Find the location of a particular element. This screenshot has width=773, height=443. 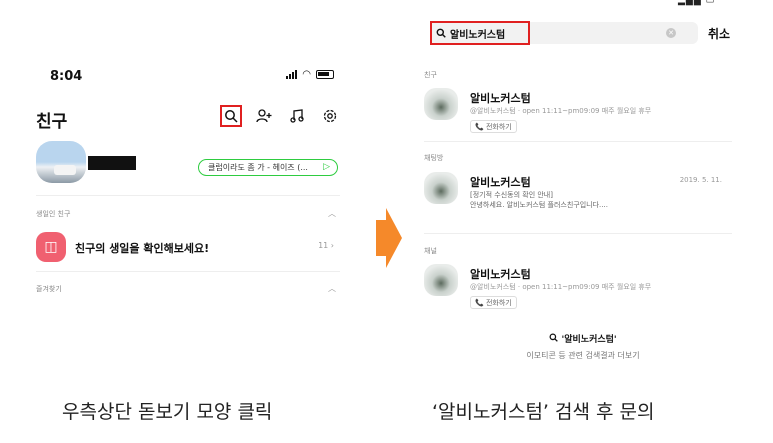

birthday-count: 11 › is located at coordinates (326, 245).